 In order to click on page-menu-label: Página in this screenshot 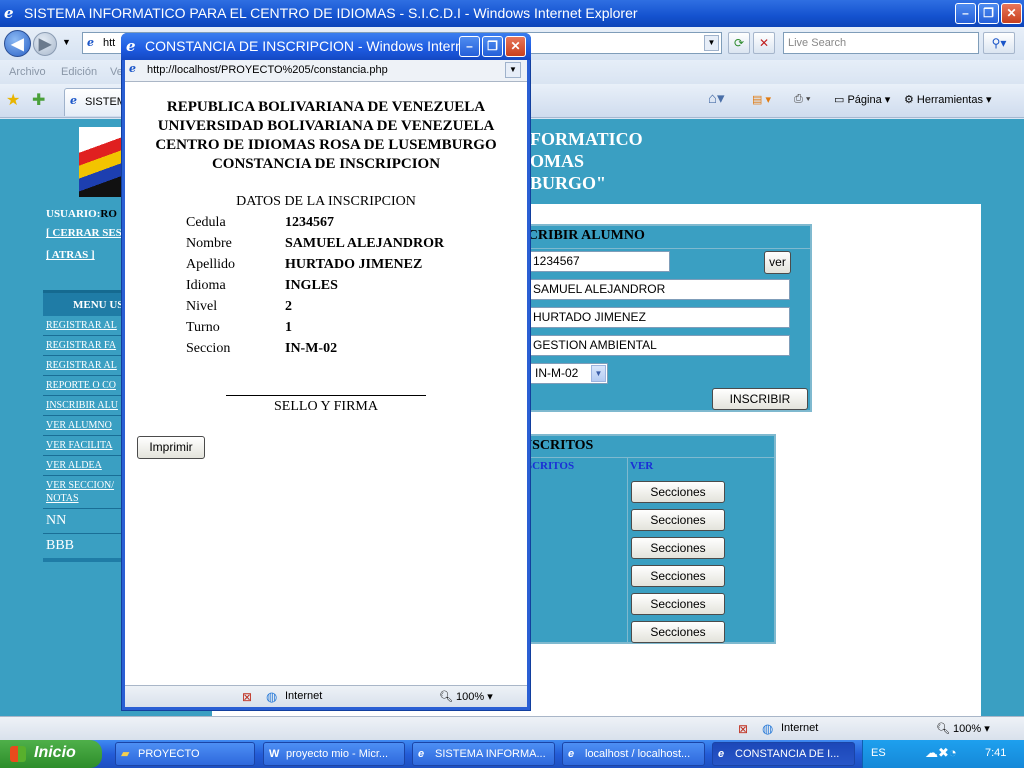, I will do `click(864, 100)`.